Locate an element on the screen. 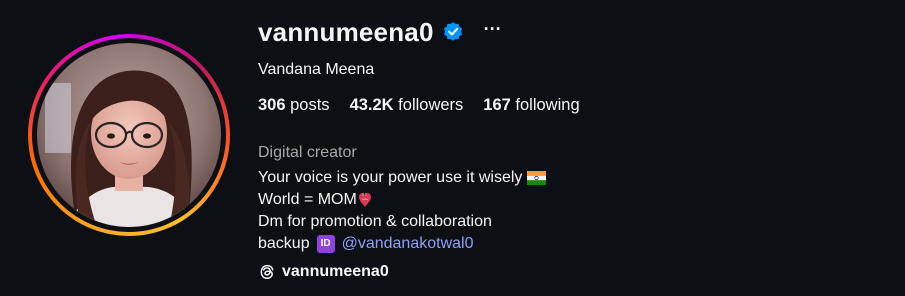 The image size is (905, 296). avatar-ring-gap is located at coordinates (129, 135).